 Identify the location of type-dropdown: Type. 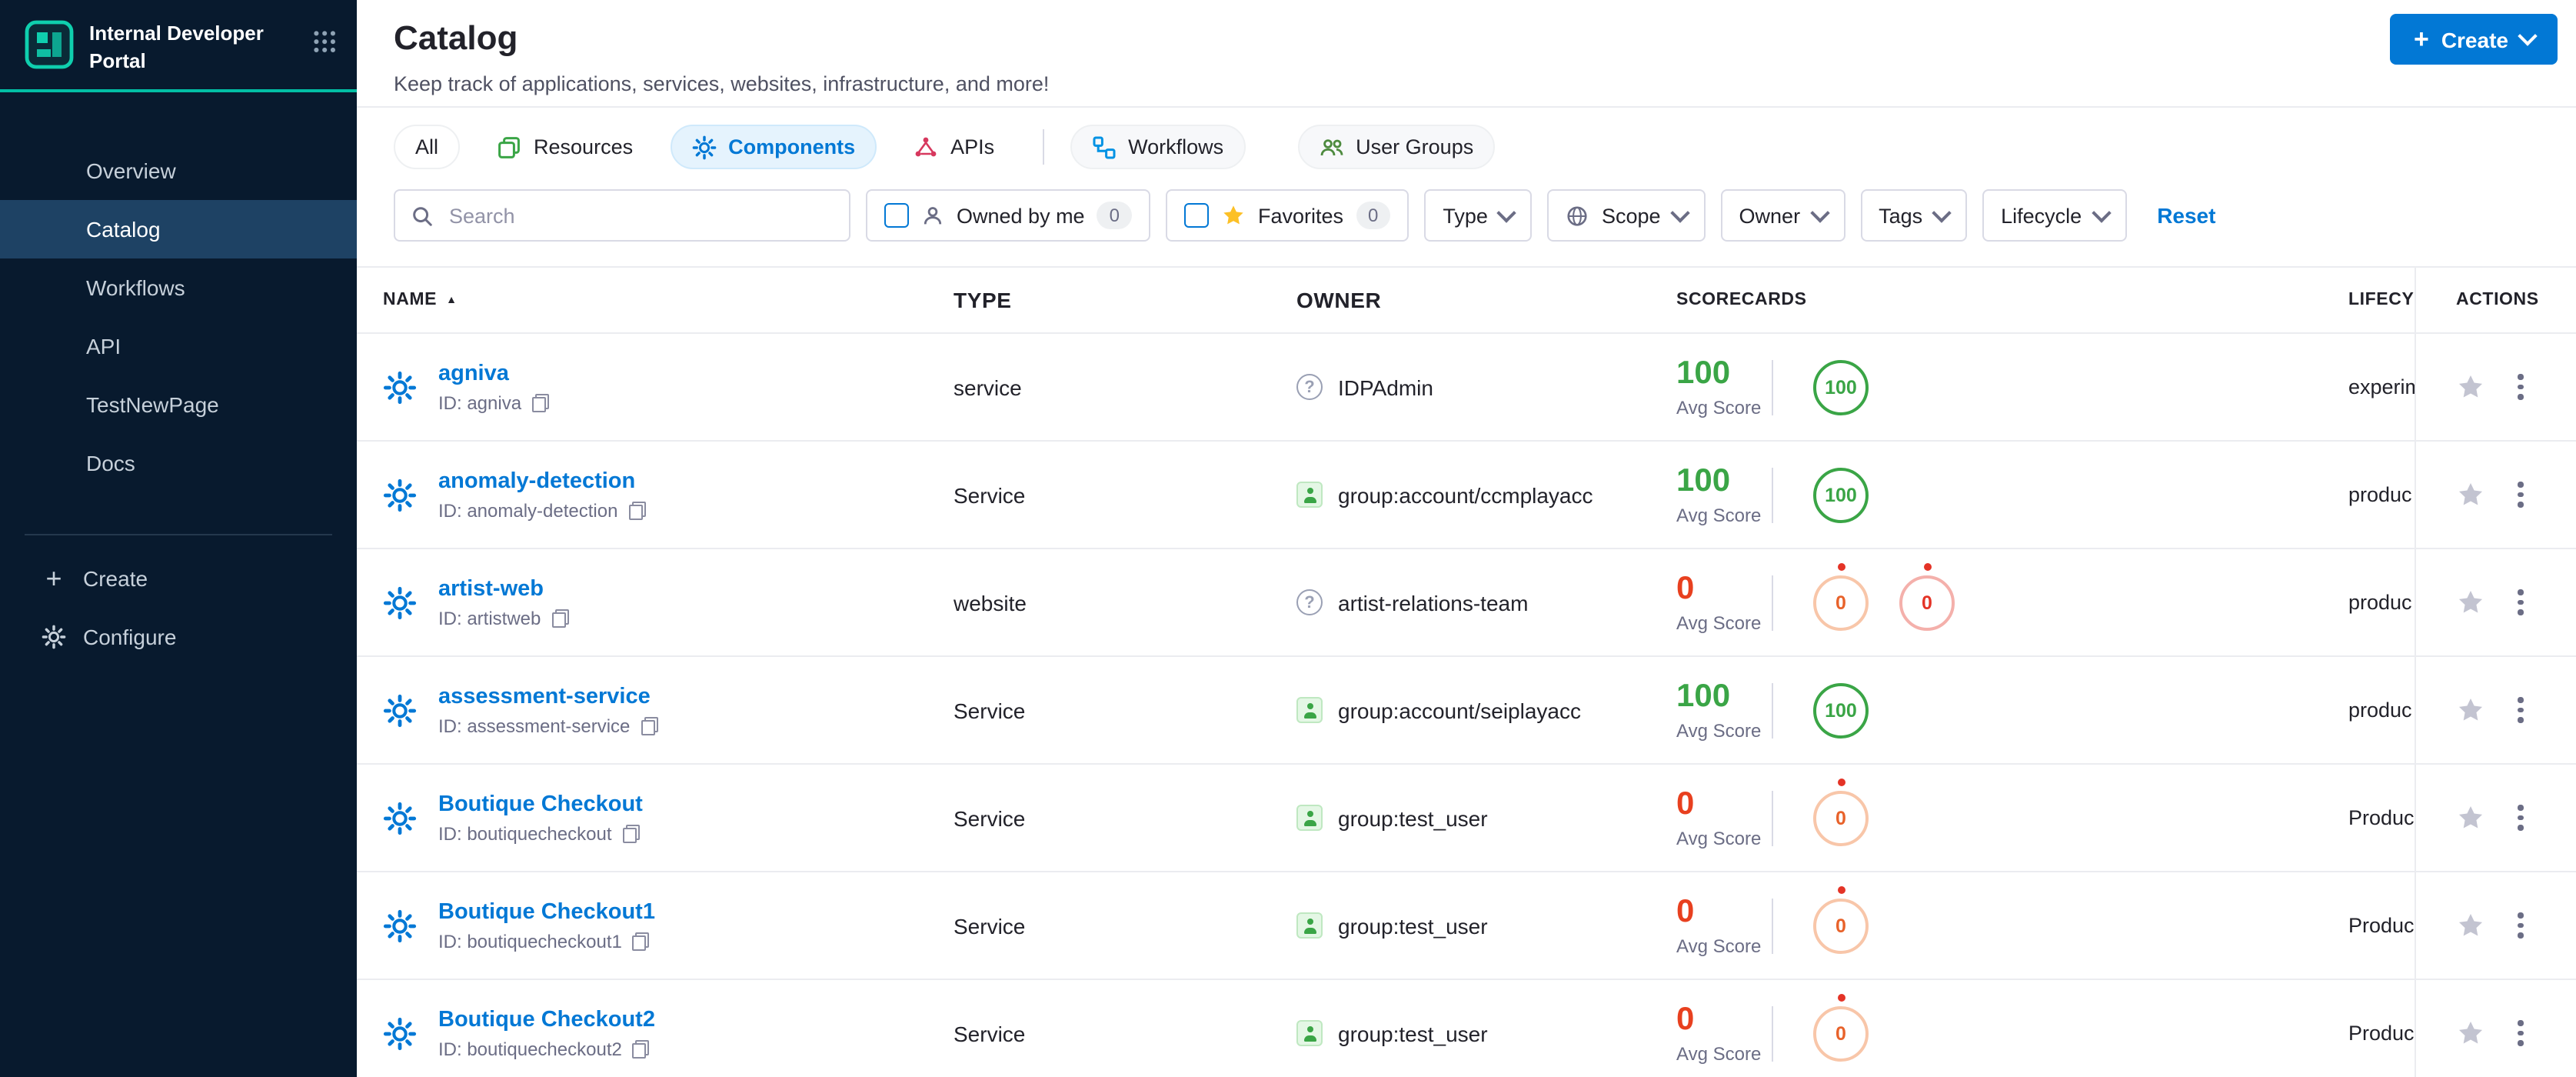
(1479, 215).